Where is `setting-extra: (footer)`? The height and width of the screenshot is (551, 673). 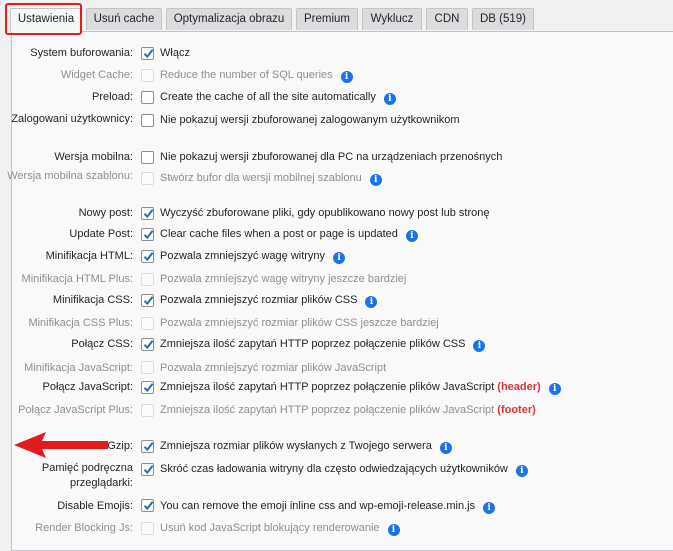 setting-extra: (footer) is located at coordinates (516, 410).